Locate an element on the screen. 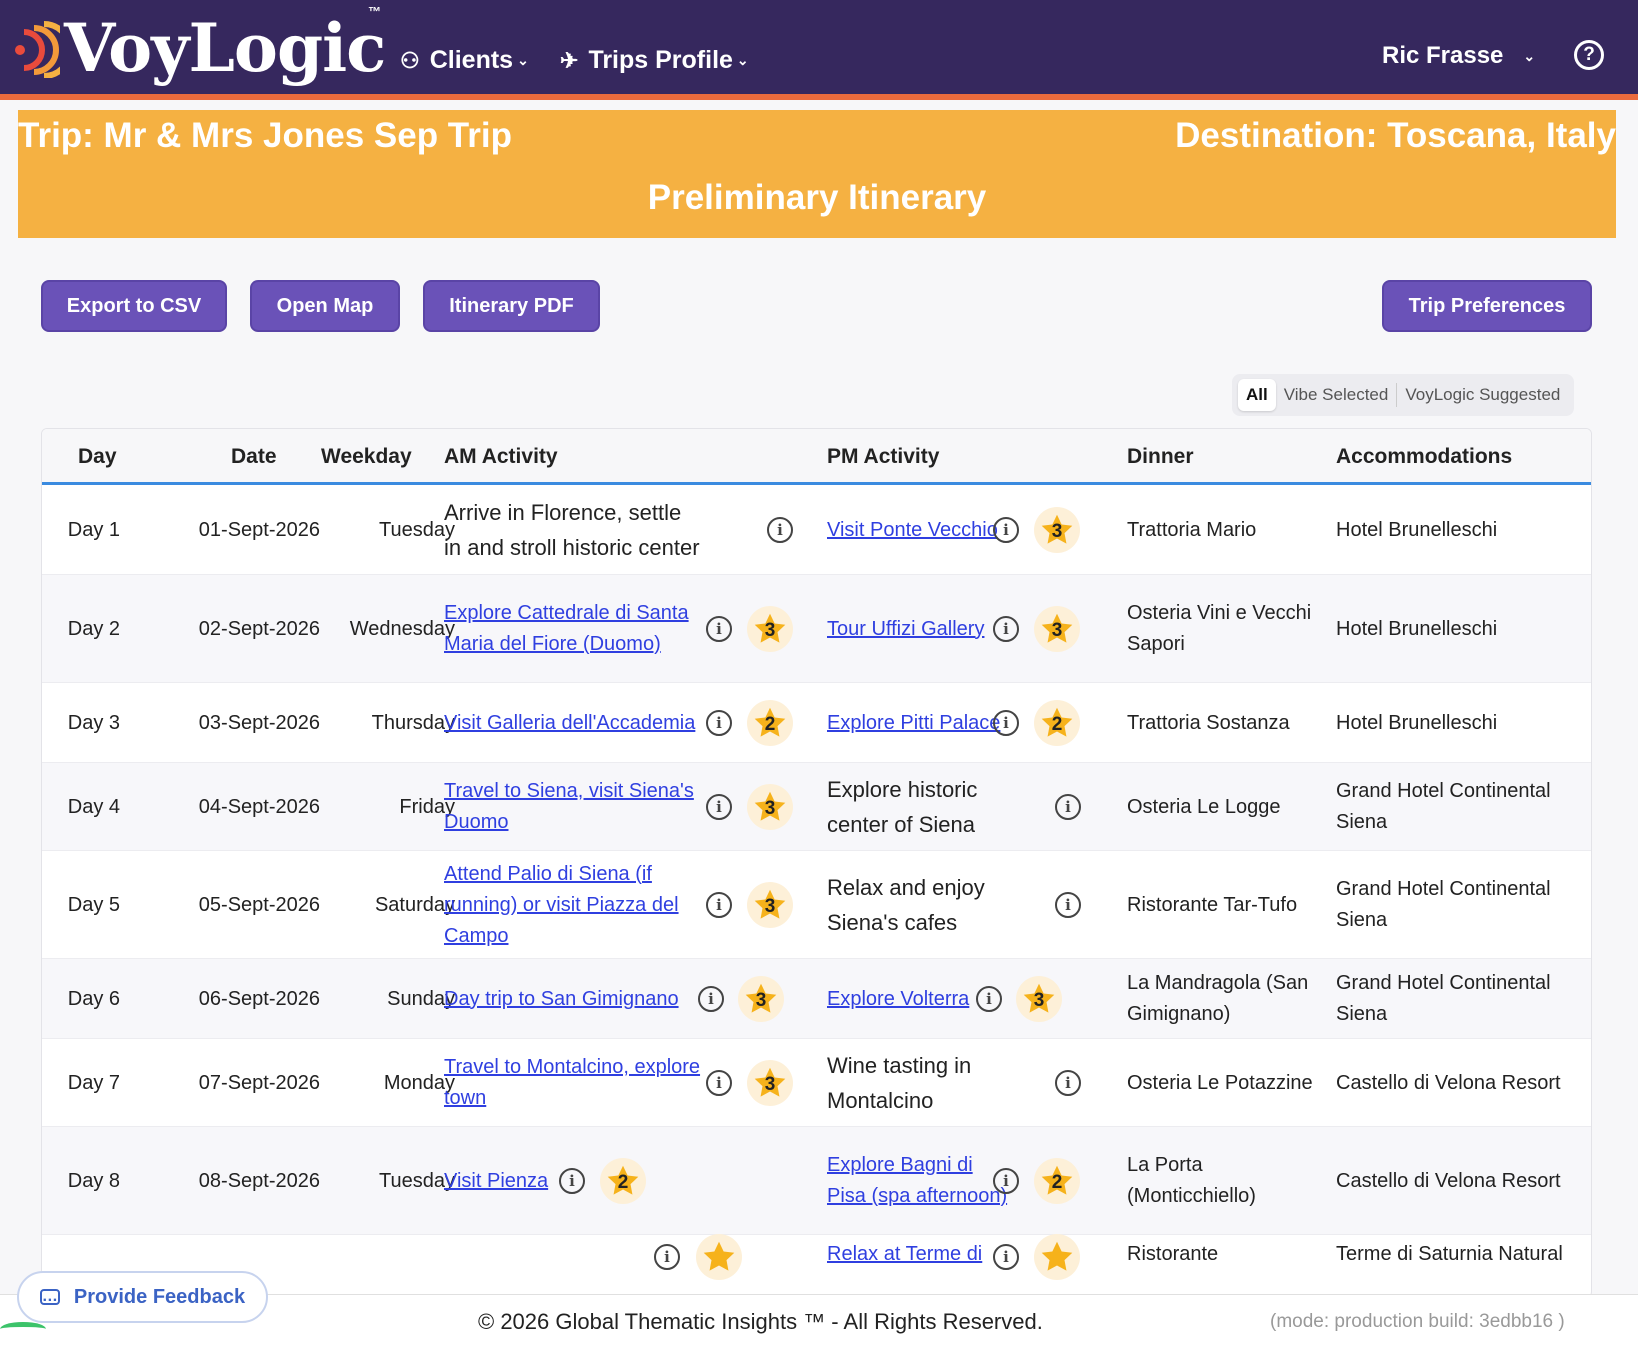  weekday-cell: Friday is located at coordinates (427, 806).